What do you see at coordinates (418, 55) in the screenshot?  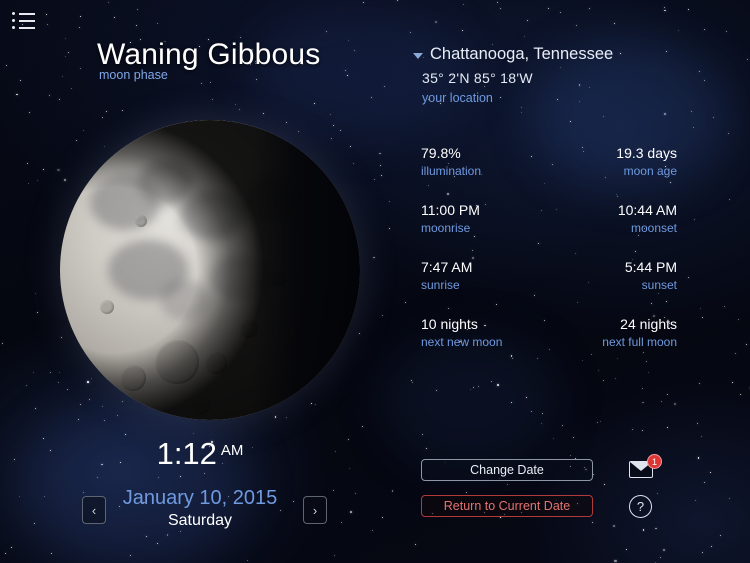 I see `caret-down-icon` at bounding box center [418, 55].